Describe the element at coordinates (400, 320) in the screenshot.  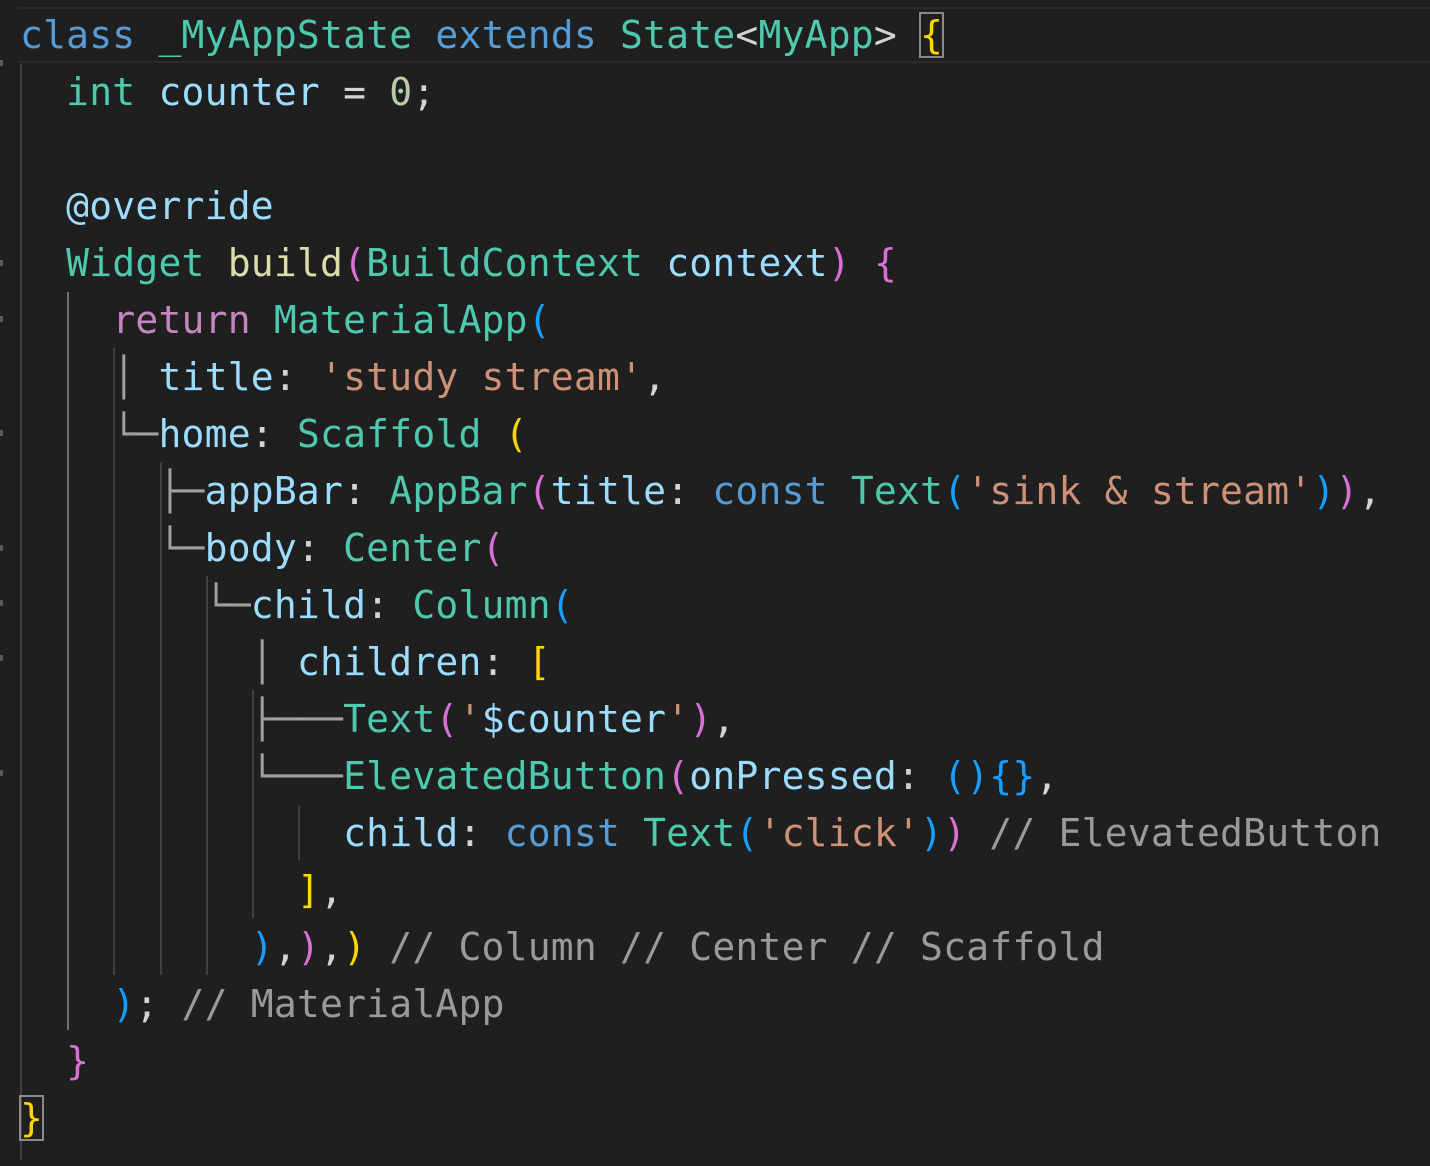
I see `token-type: MaterialApp` at that location.